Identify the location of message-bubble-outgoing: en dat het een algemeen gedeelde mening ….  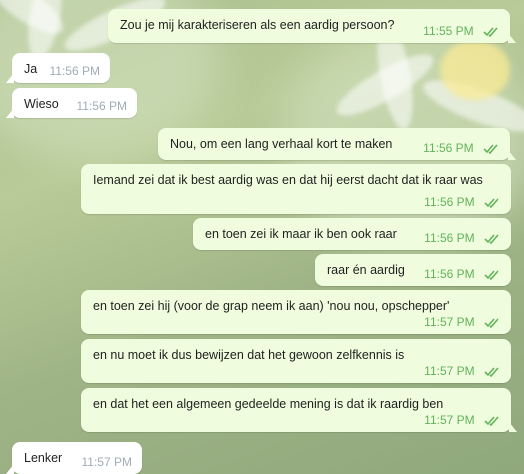
(299, 410).